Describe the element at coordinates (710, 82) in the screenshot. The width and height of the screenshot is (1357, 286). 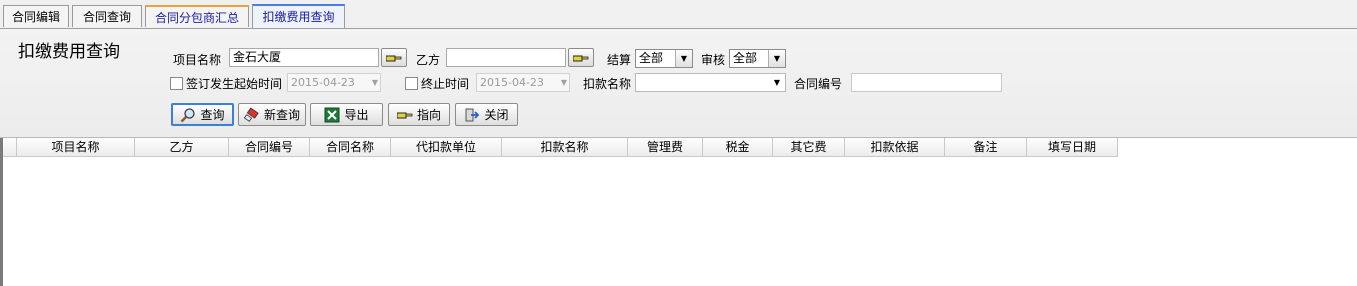
I see `deduction-name-select: ▼` at that location.